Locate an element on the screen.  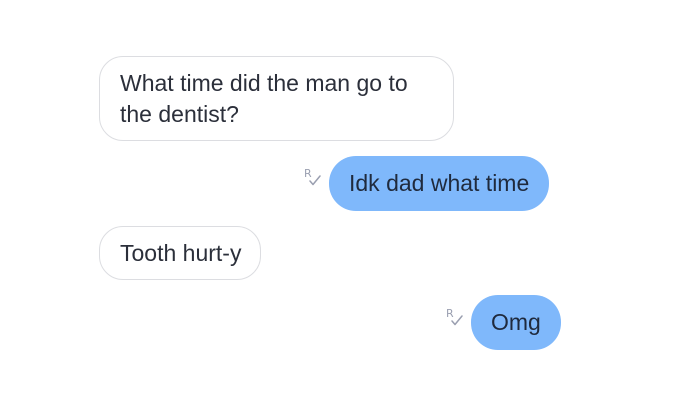
incoming-message-bubble: Tooth hurt-y is located at coordinates (180, 253).